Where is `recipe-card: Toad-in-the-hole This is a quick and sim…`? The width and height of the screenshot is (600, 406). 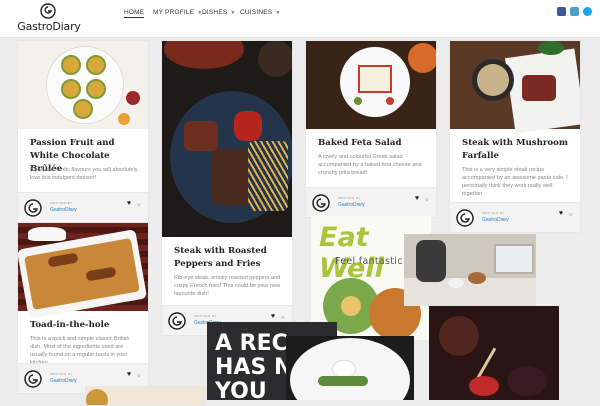 recipe-card: Toad-in-the-hole This is a quick and sim… is located at coordinates (83, 308).